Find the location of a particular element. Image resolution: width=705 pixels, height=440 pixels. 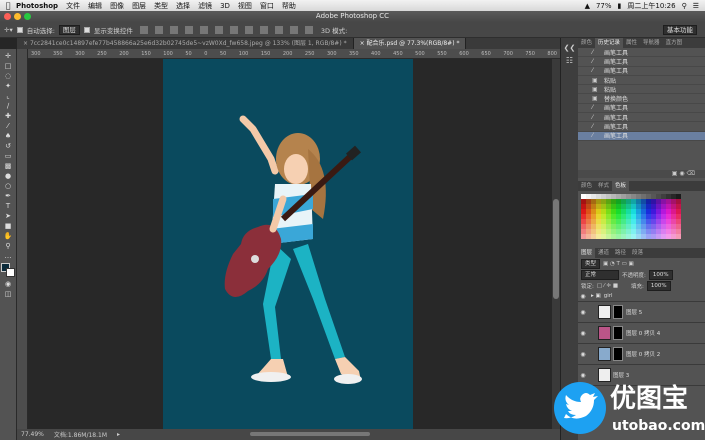

fill-input: 100% is located at coordinates (658, 285).